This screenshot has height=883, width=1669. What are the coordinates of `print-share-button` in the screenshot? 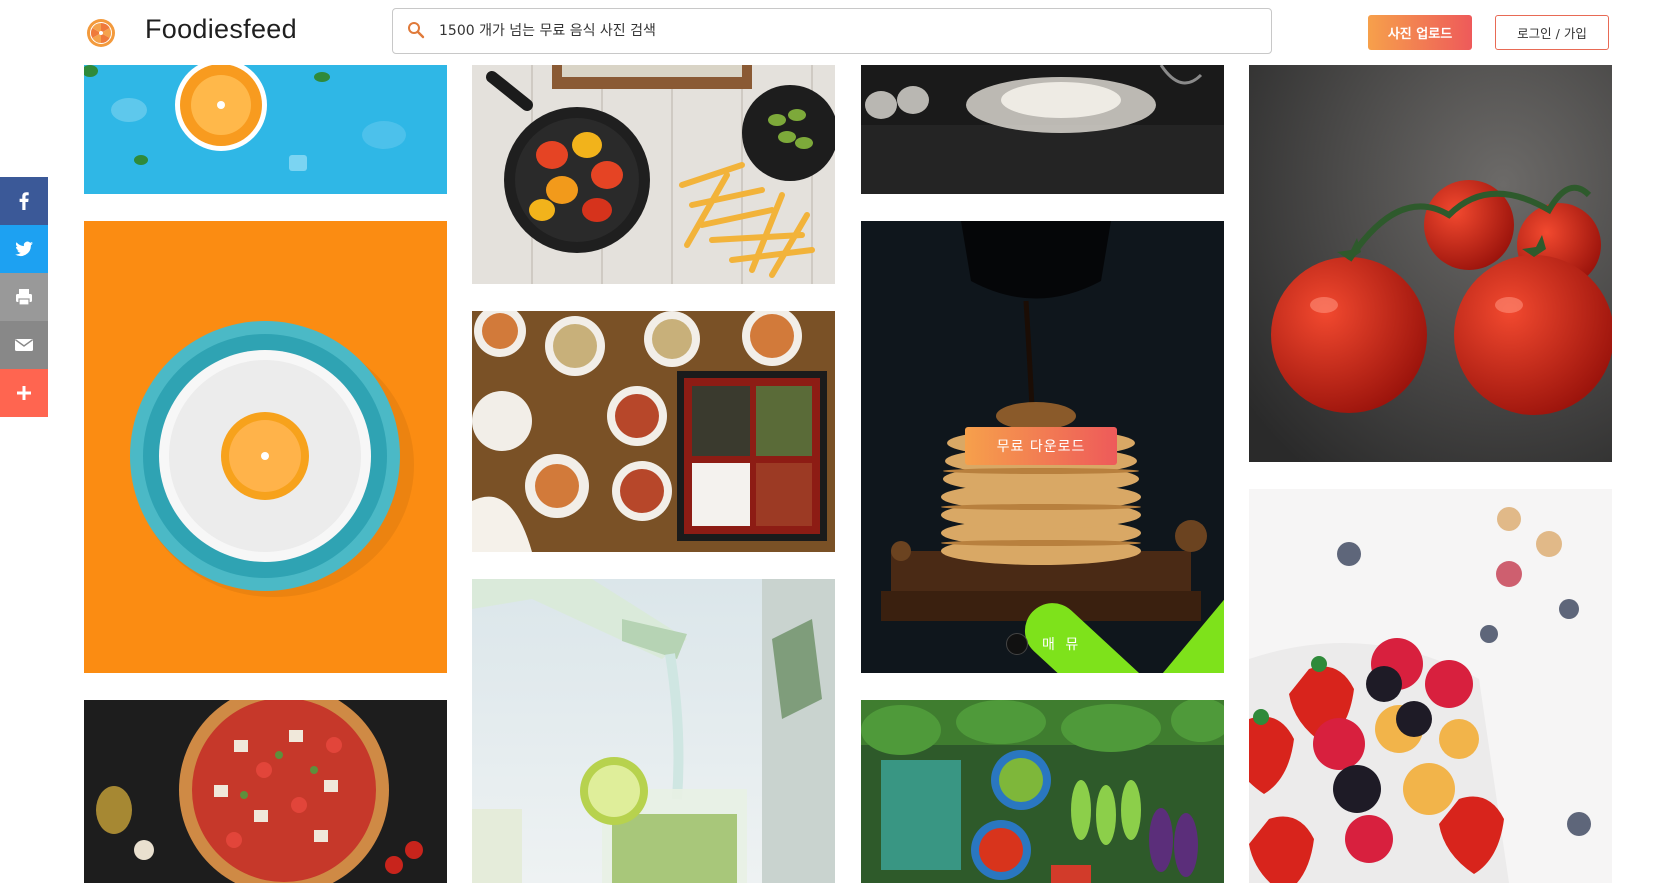 It's located at (24, 297).